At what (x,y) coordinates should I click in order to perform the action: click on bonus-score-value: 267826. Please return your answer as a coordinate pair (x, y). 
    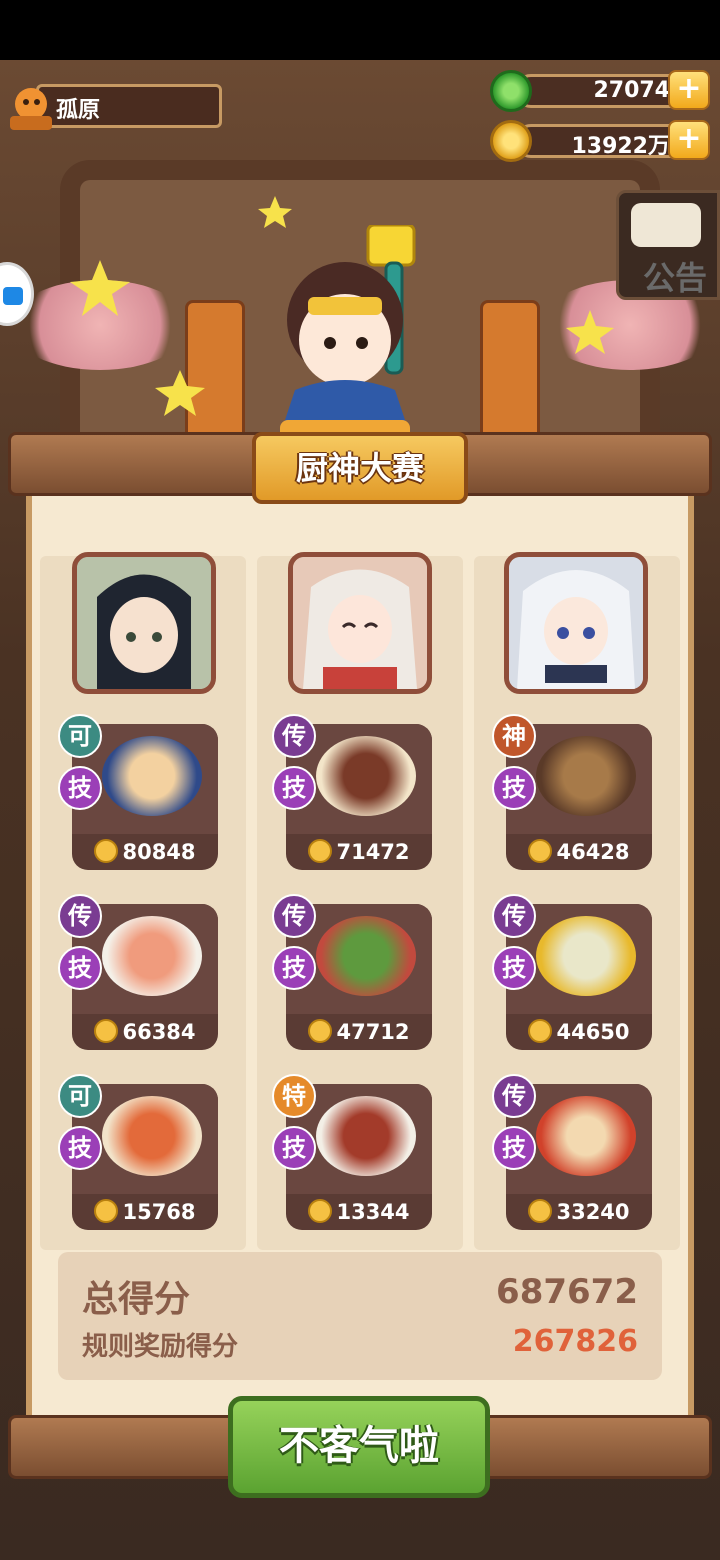
    Looking at the image, I should click on (575, 1341).